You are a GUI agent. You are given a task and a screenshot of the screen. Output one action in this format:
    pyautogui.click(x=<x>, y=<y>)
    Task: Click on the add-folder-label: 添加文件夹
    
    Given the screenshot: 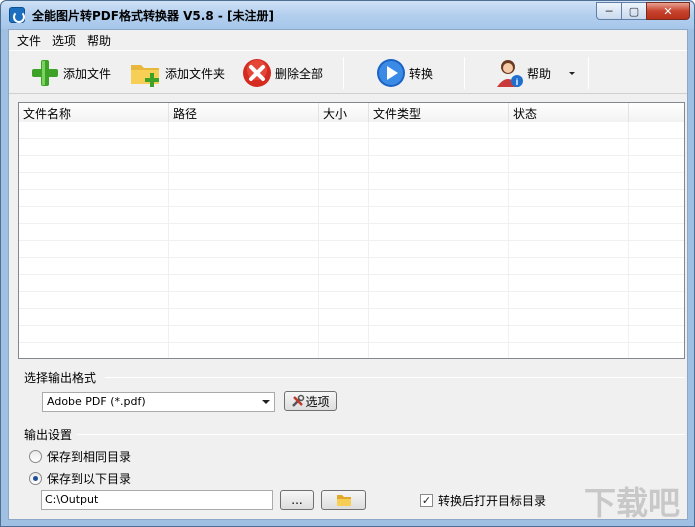 What is the action you would take?
    pyautogui.click(x=195, y=73)
    